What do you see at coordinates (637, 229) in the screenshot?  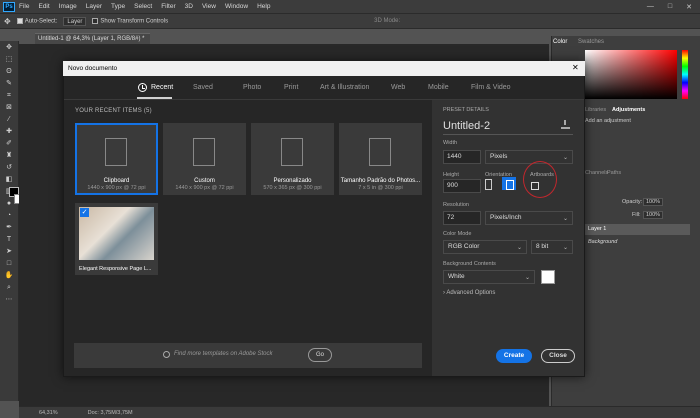 I see `layer-row: Layer 1` at bounding box center [637, 229].